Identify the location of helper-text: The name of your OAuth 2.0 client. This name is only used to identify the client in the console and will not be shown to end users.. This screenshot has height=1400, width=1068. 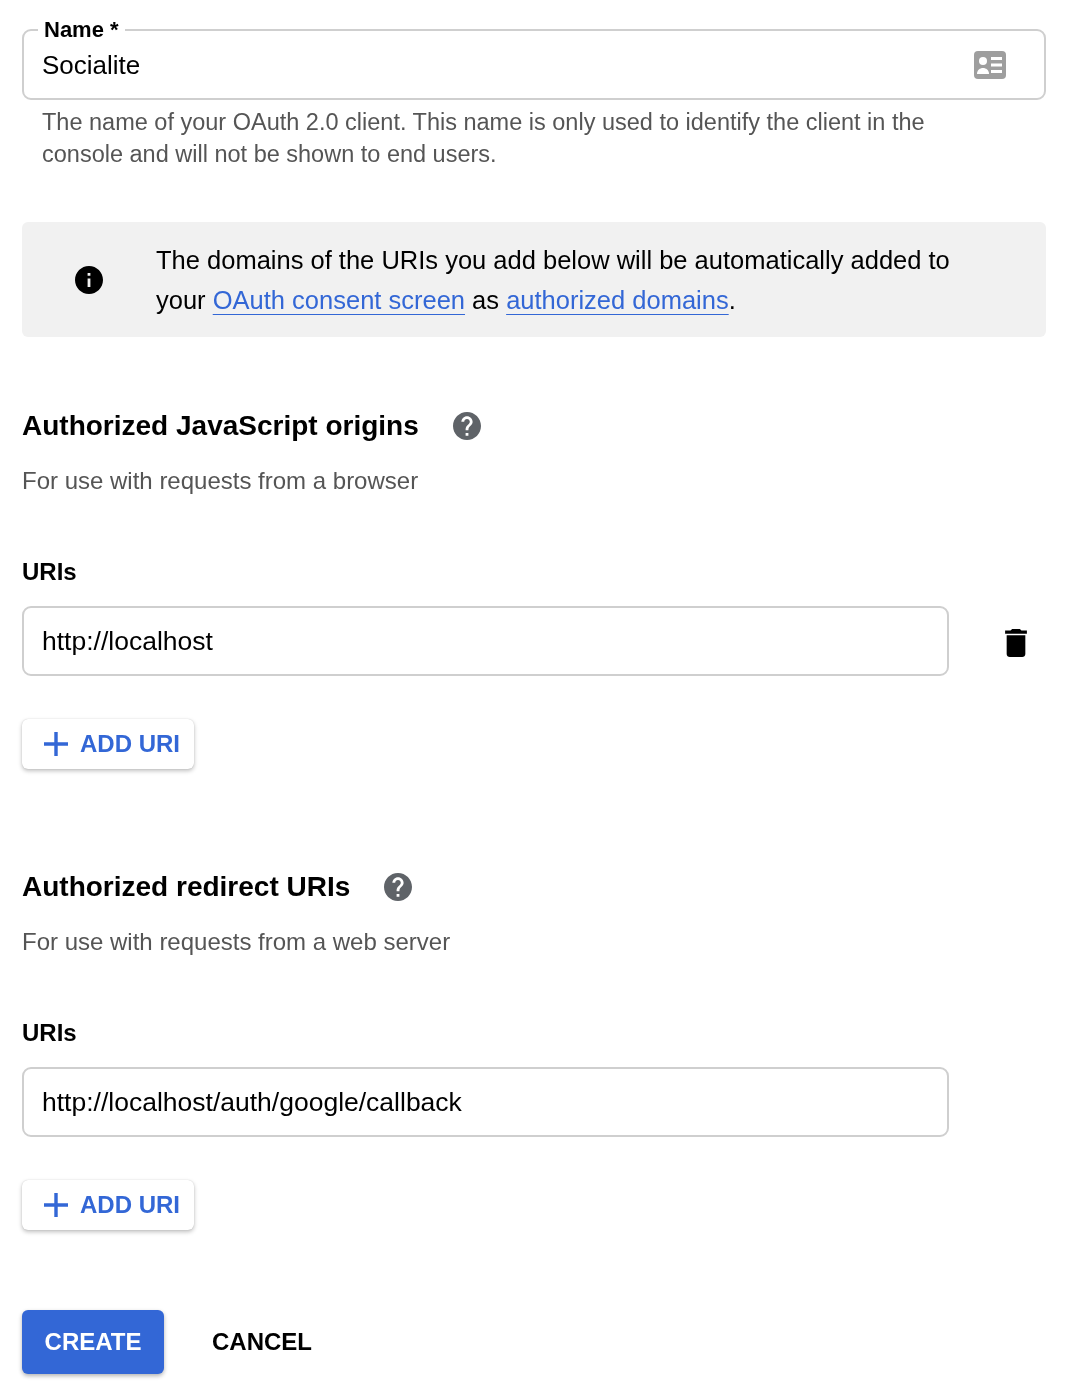
(484, 138).